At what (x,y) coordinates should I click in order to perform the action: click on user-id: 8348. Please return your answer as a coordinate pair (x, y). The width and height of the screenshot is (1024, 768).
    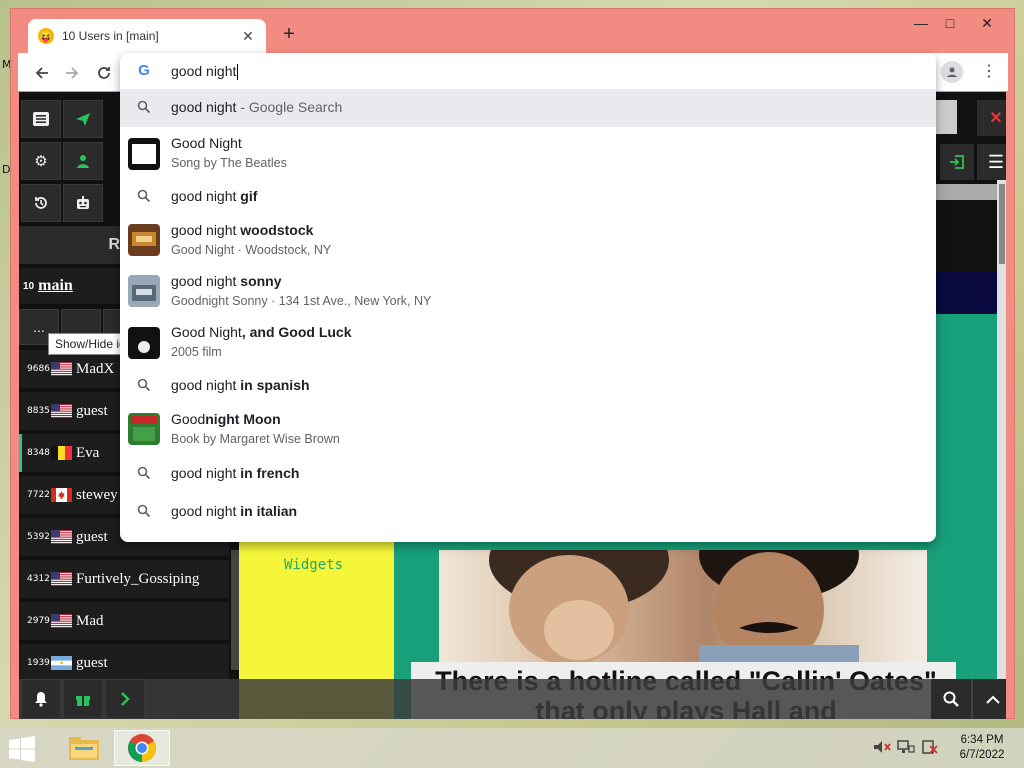
    Looking at the image, I should click on (38, 453).